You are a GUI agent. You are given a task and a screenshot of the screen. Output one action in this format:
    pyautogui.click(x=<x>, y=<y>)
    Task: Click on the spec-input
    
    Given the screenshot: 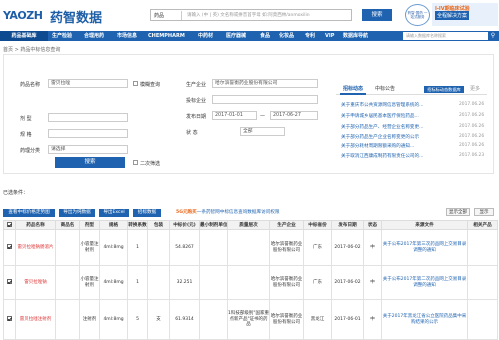 What is the action you would take?
    pyautogui.click(x=88, y=133)
    